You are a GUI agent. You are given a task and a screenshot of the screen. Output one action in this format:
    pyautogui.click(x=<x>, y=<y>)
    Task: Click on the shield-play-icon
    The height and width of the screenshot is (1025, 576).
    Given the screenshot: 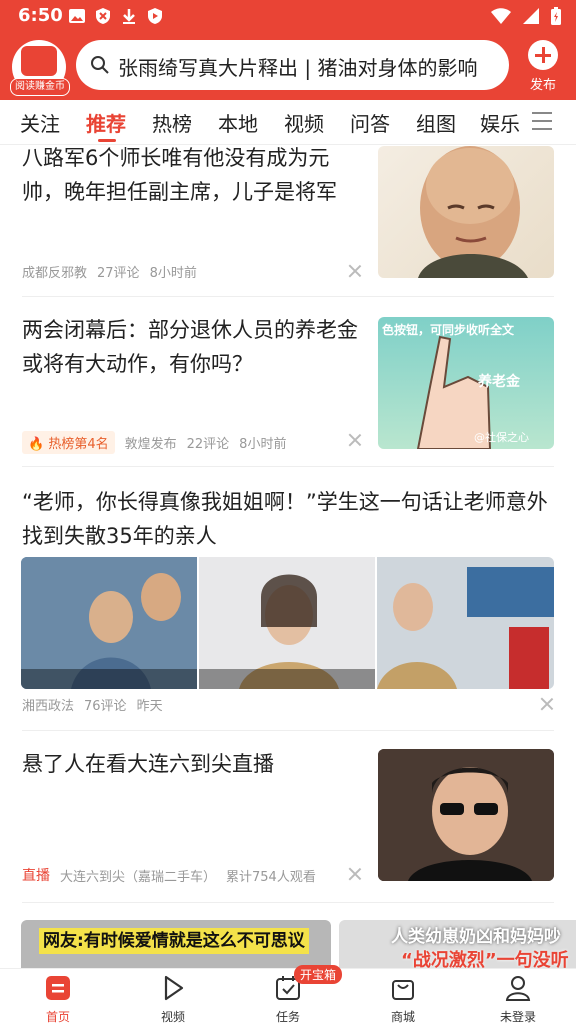 What is the action you would take?
    pyautogui.click(x=155, y=16)
    